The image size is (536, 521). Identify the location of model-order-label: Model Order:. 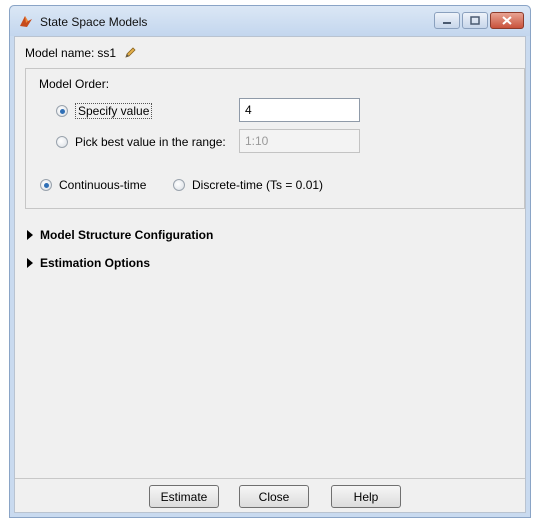
(74, 84).